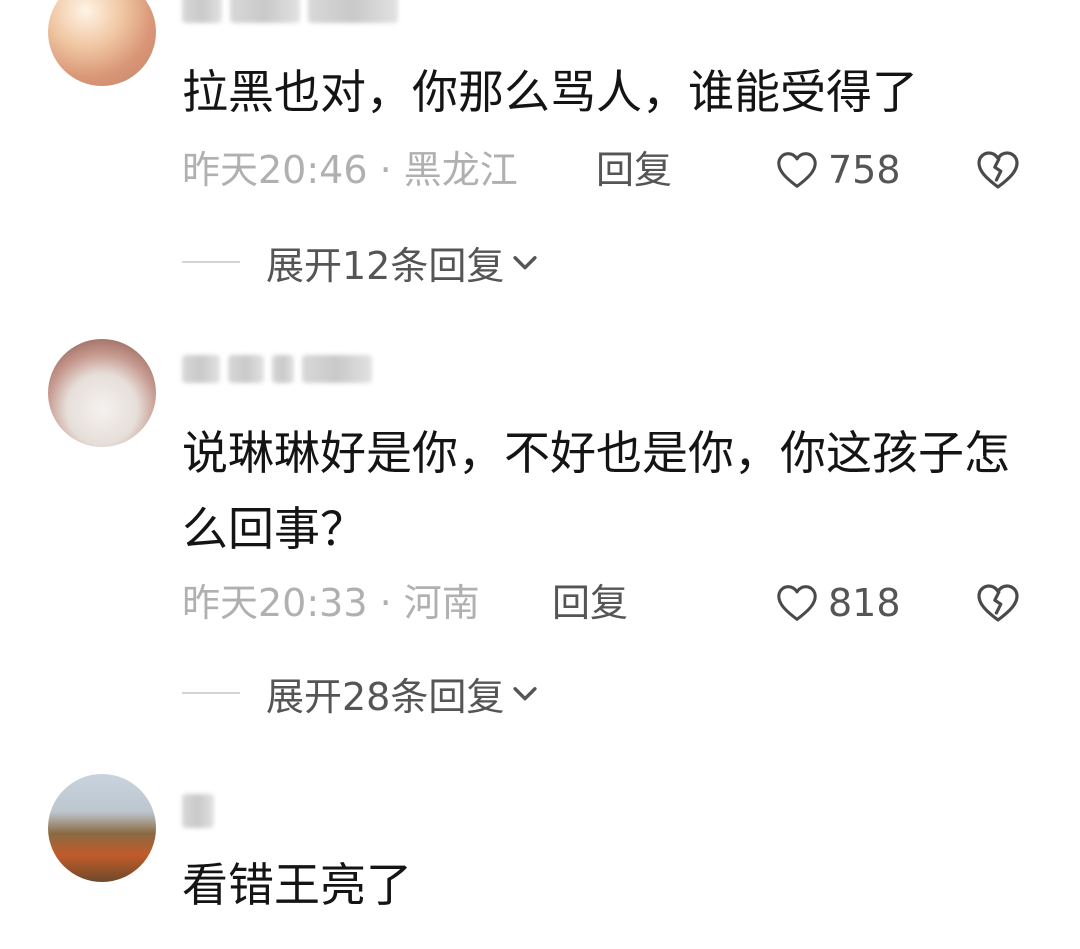  I want to click on expand-replies-button: 展开12条回复, so click(362, 262).